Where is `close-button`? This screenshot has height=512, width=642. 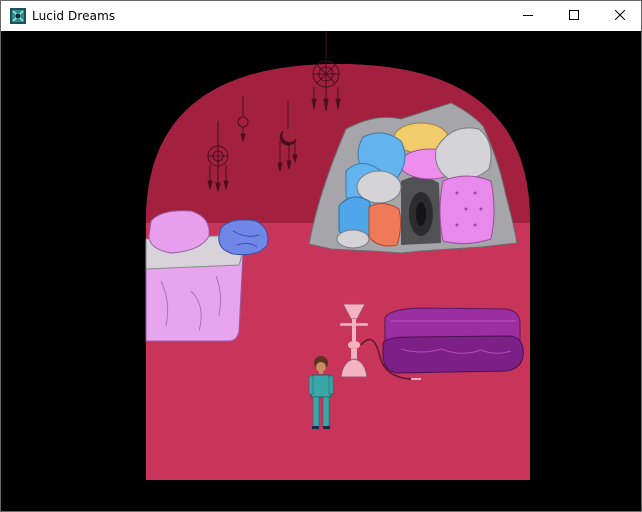 close-button is located at coordinates (619, 16).